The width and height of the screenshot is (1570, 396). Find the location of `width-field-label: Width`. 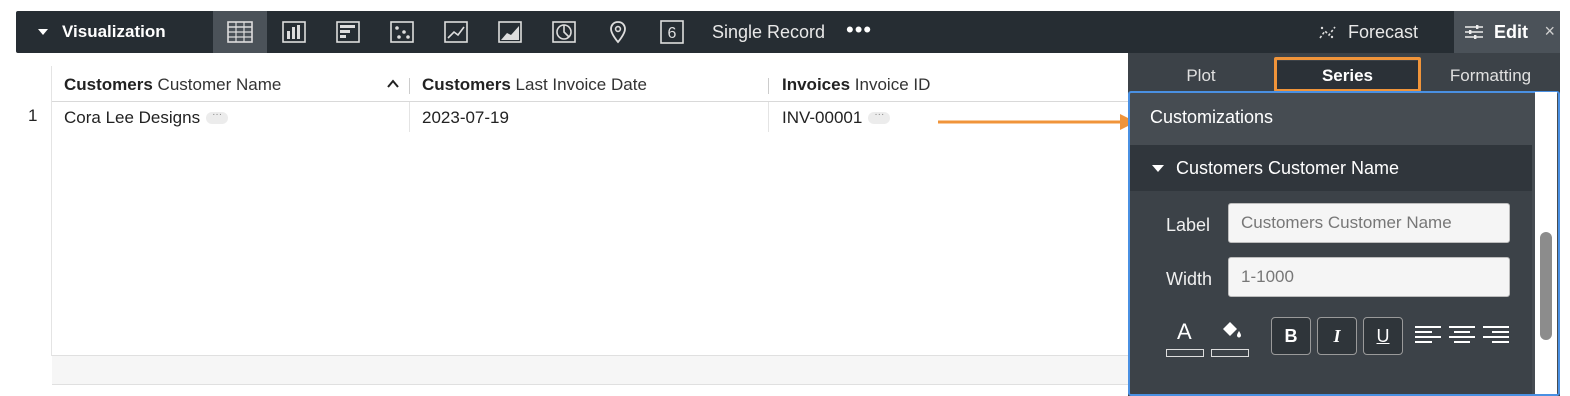

width-field-label: Width is located at coordinates (1189, 279).